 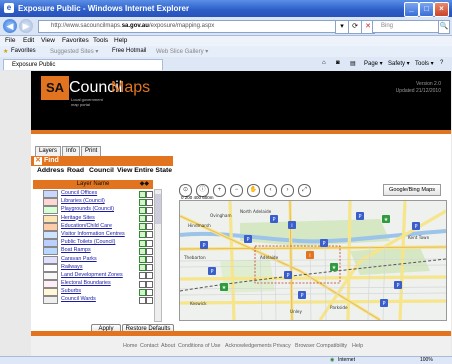 I want to click on forward-button: ▶, so click(x=26, y=26).